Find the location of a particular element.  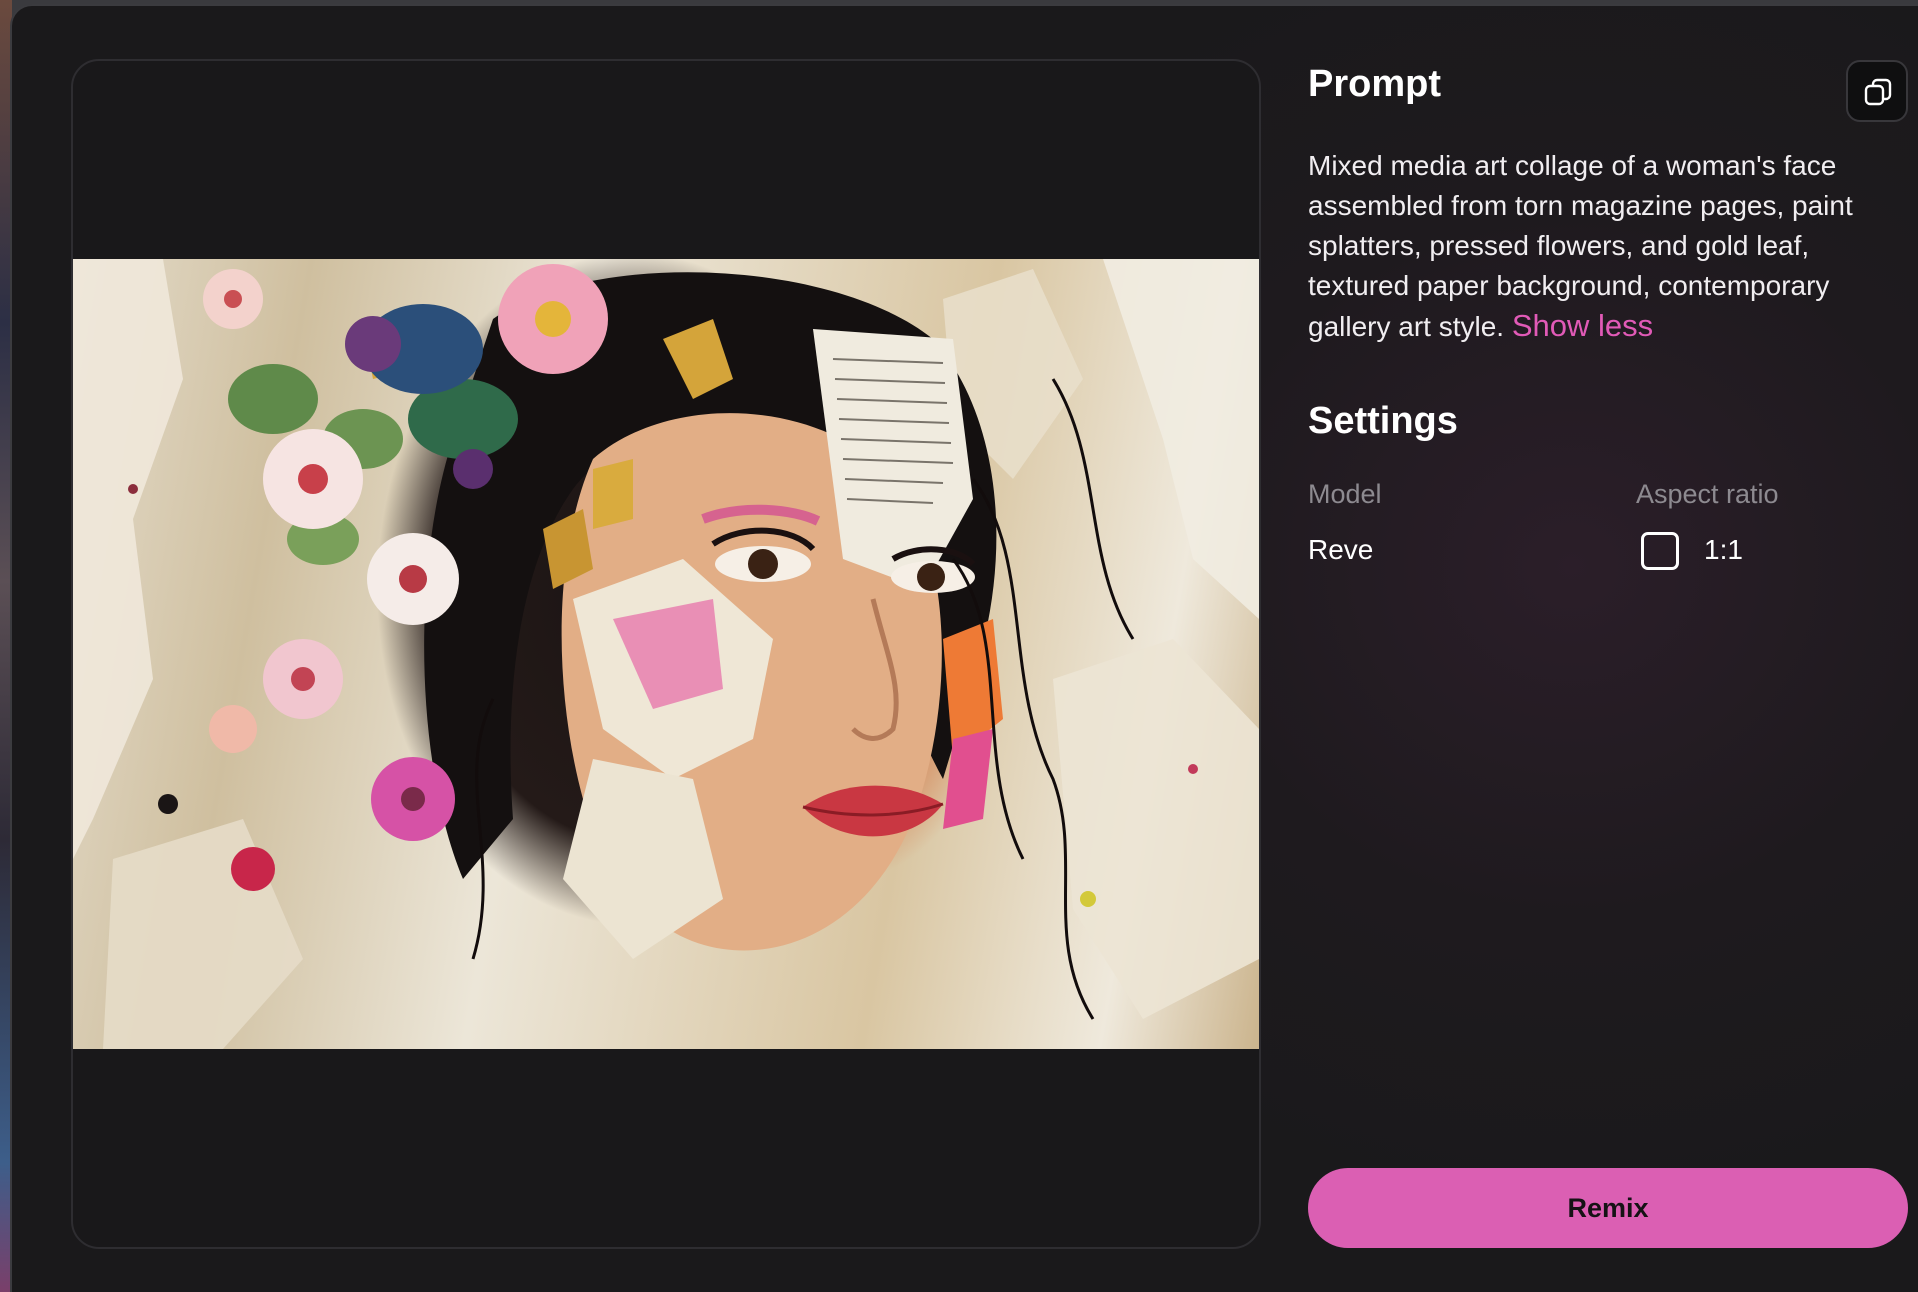

aspect-ratio-label: Aspect ratio is located at coordinates (1707, 494).